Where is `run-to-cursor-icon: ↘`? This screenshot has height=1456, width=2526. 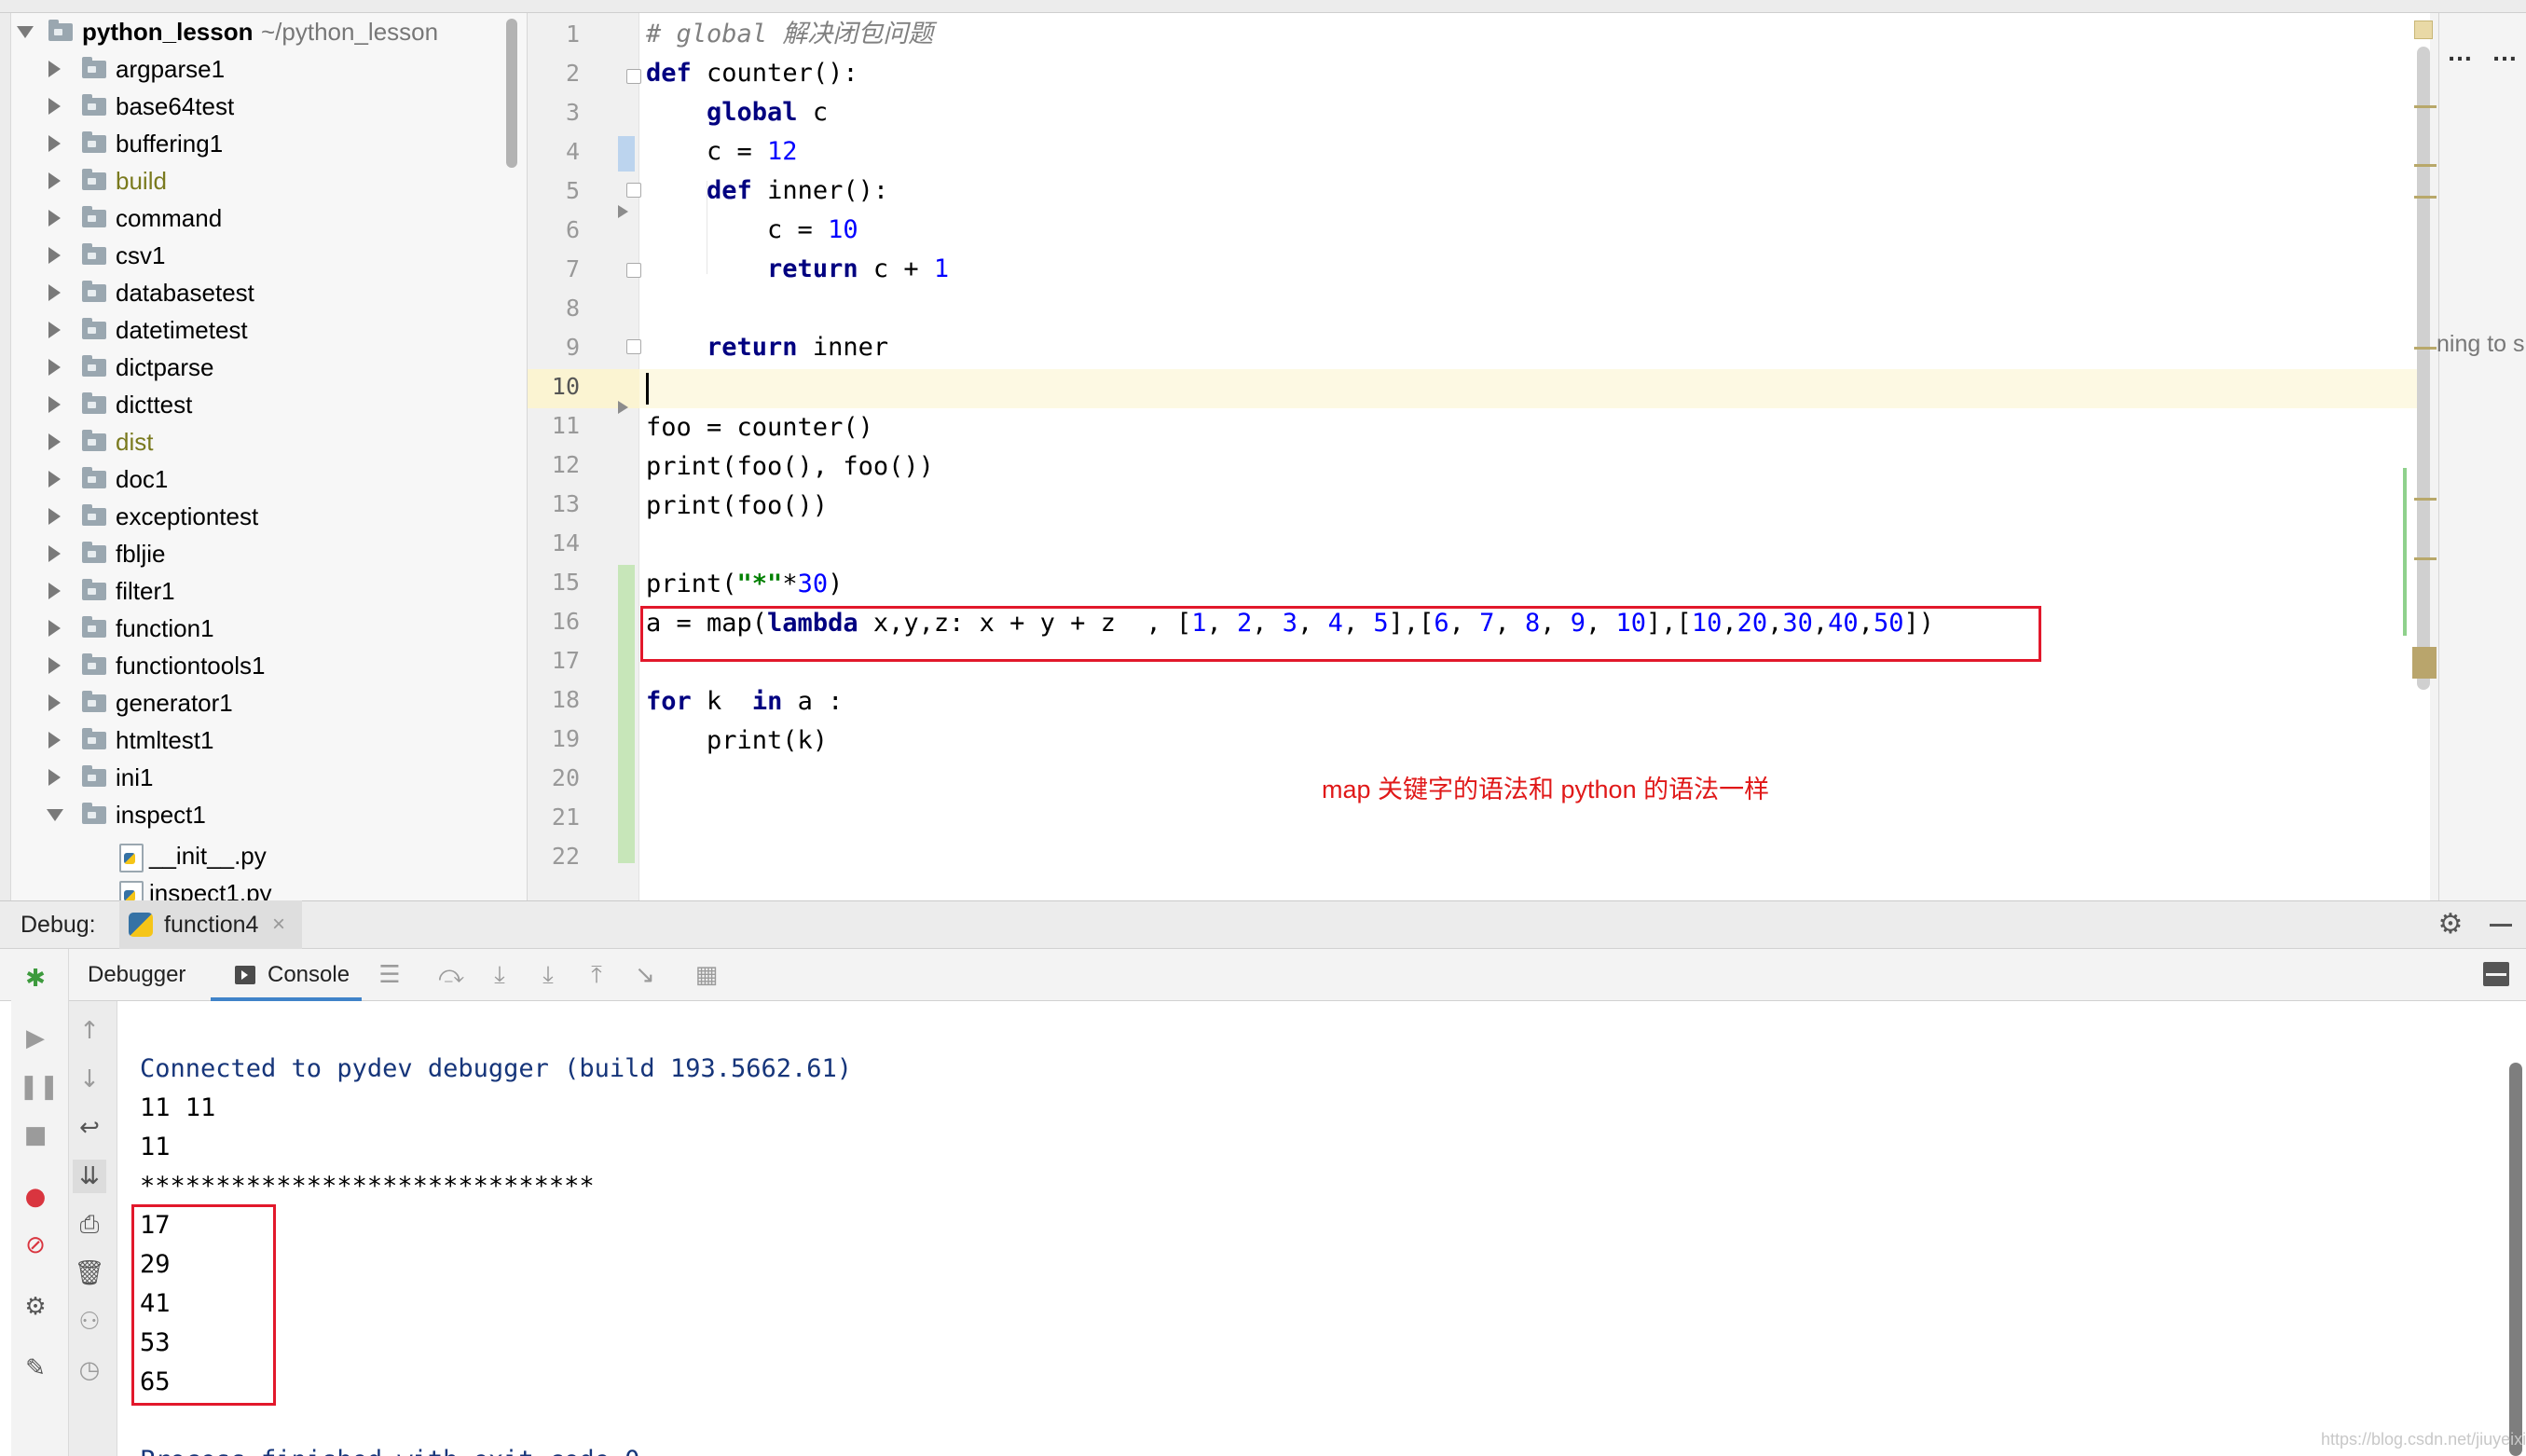 run-to-cursor-icon: ↘ is located at coordinates (645, 975).